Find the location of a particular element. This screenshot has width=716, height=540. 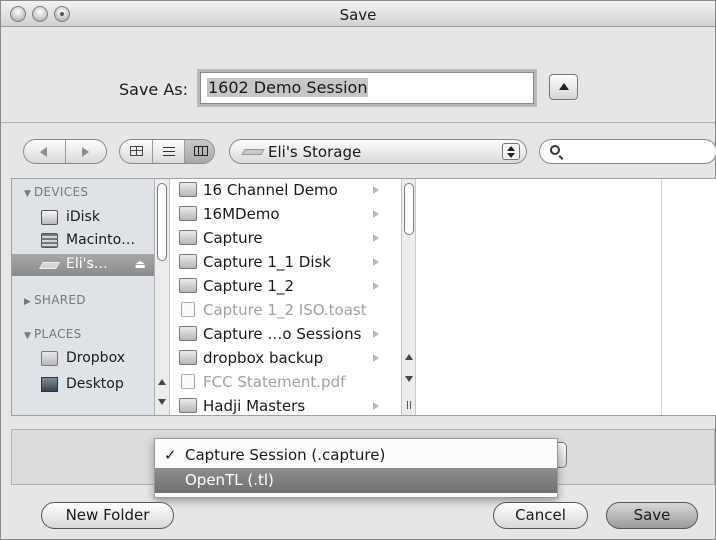

navigation-buttons is located at coordinates (65, 151).